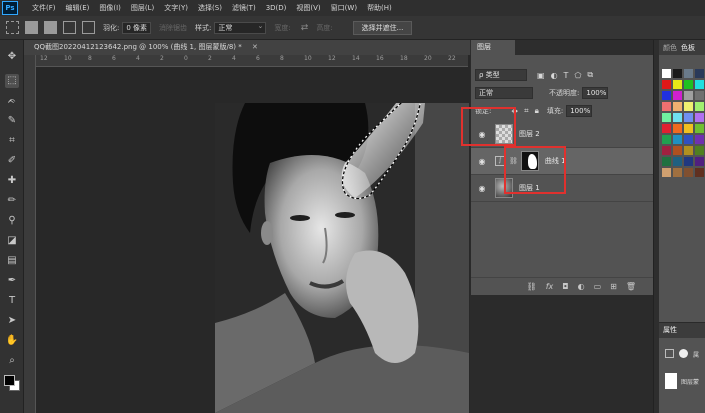  Describe the element at coordinates (12, 27) in the screenshot. I see `marquee-tool-icon` at that location.